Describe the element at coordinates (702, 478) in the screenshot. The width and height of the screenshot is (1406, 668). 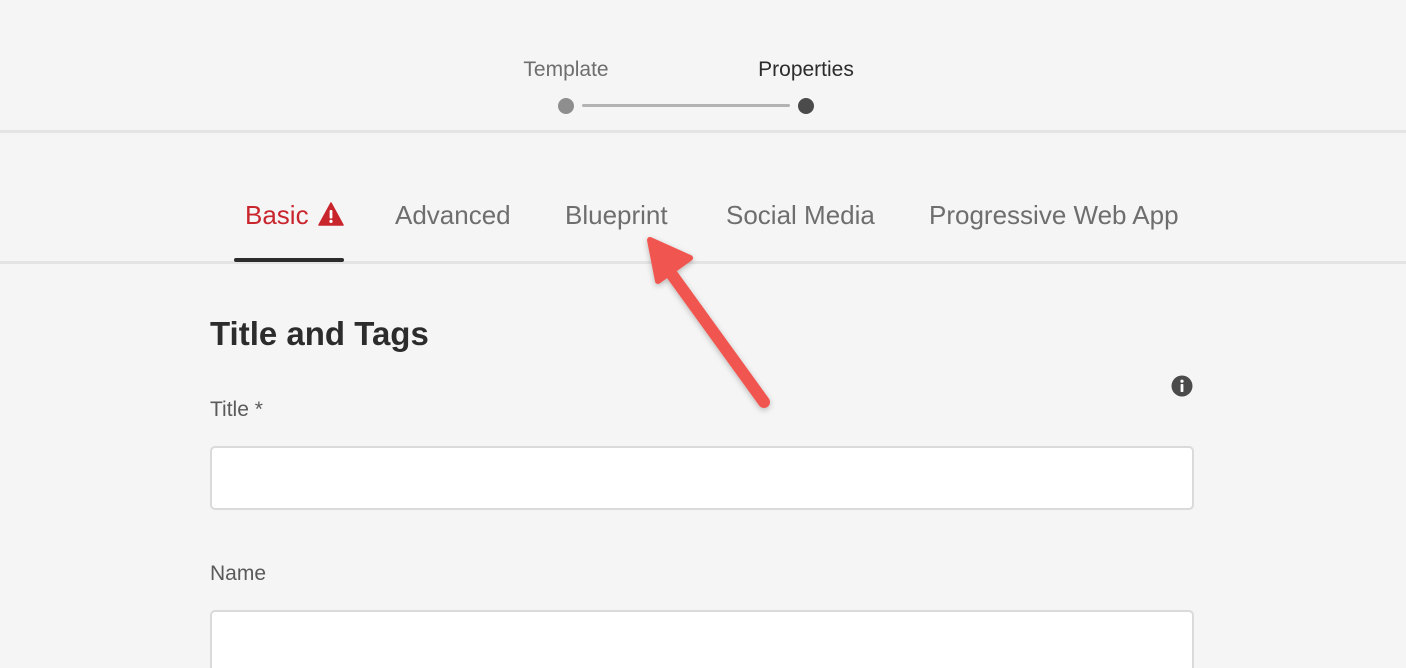
I see `title-input` at that location.